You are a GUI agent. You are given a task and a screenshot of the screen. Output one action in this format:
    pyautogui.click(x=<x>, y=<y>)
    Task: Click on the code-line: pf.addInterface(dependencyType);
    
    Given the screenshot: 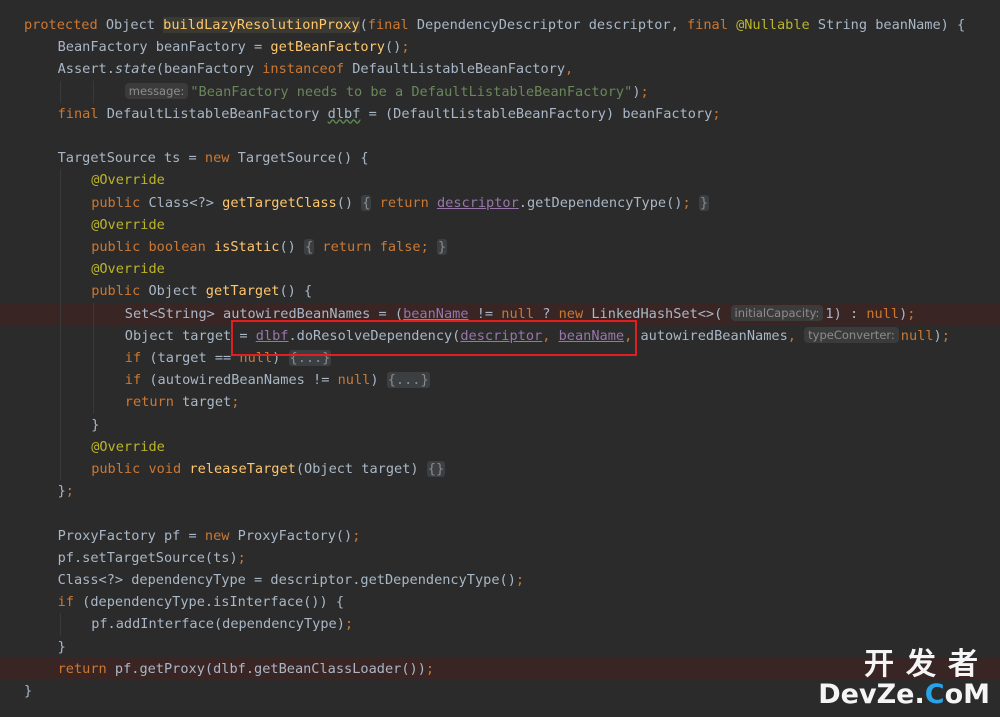 What is the action you would take?
    pyautogui.click(x=500, y=624)
    